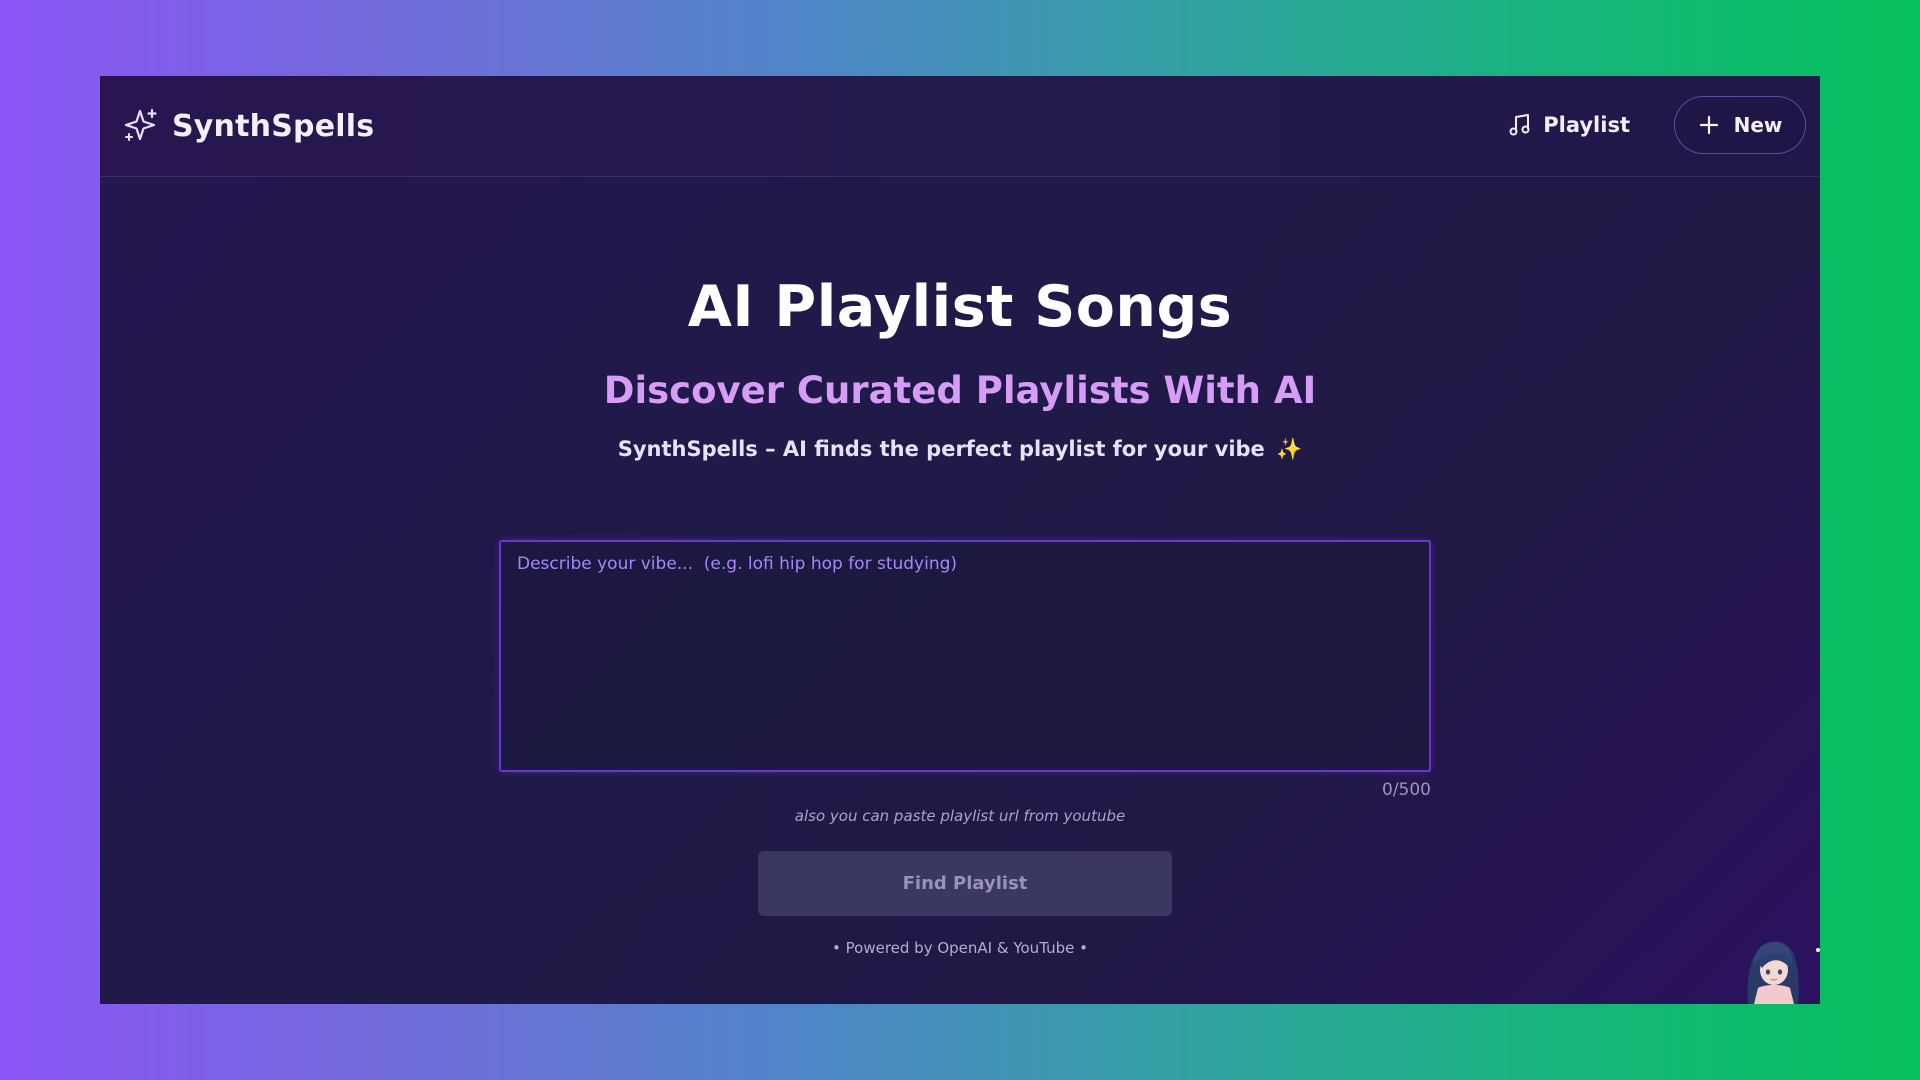 The image size is (1920, 1080). What do you see at coordinates (1818, 950) in the screenshot?
I see `decorative-dot` at bounding box center [1818, 950].